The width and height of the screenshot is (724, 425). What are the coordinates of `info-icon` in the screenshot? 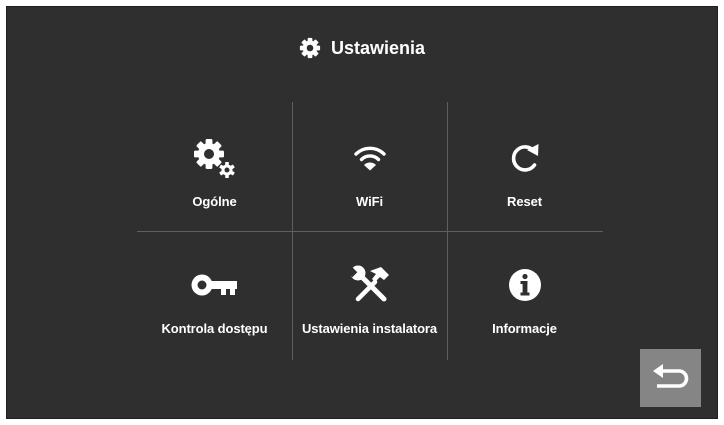 It's located at (524, 285).